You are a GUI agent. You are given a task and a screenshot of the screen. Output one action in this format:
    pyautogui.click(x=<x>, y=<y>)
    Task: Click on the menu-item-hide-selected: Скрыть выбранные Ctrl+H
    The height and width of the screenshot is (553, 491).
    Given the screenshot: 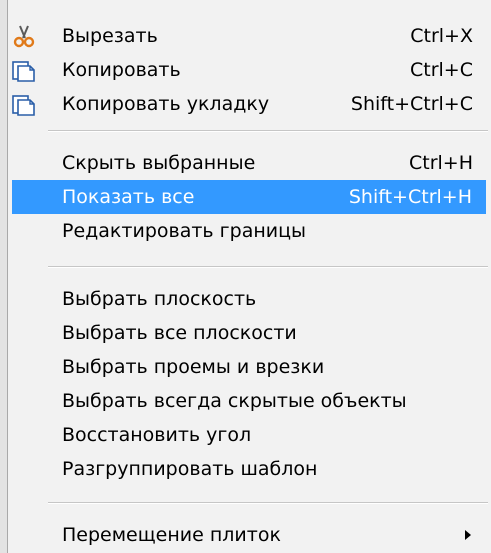 What is the action you would take?
    pyautogui.click(x=249, y=163)
    